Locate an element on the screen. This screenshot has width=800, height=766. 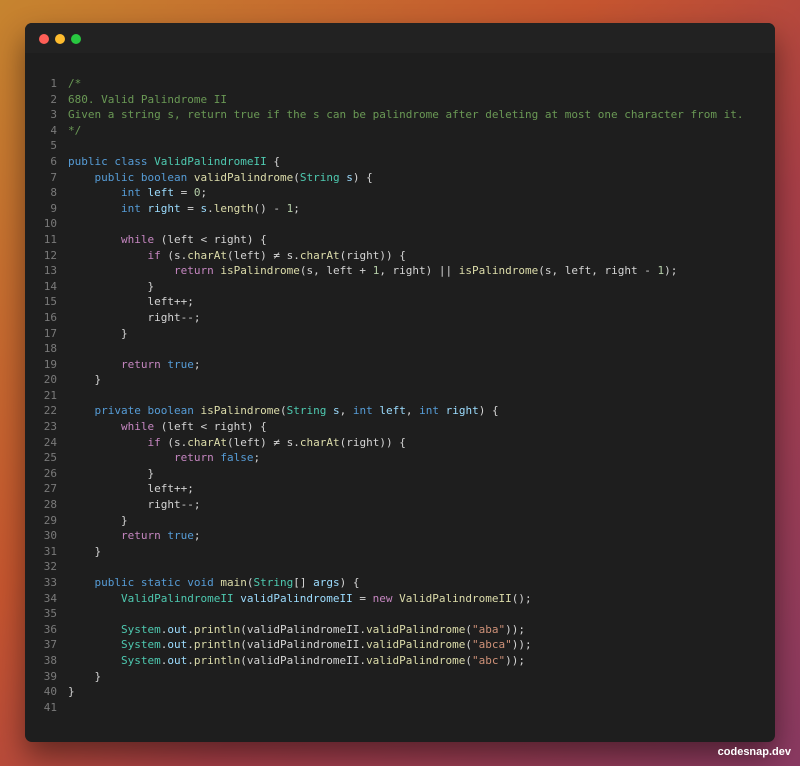
code-text: return true; is located at coordinates (134, 365).